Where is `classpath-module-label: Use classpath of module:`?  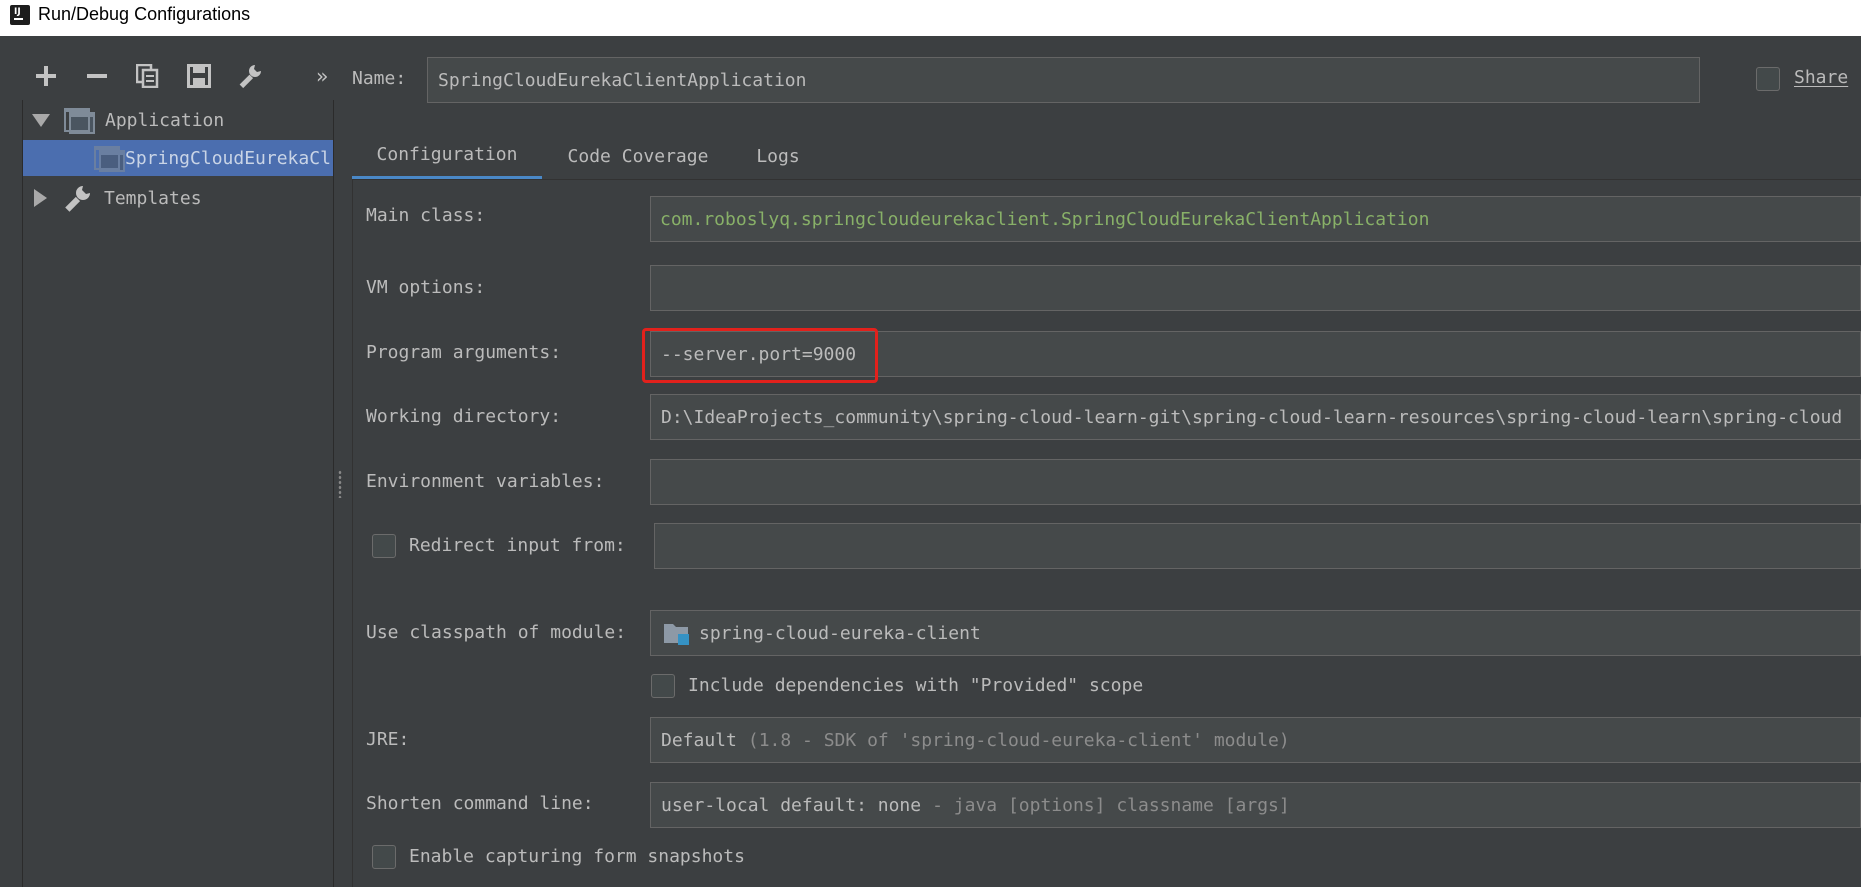 classpath-module-label: Use classpath of module: is located at coordinates (496, 632).